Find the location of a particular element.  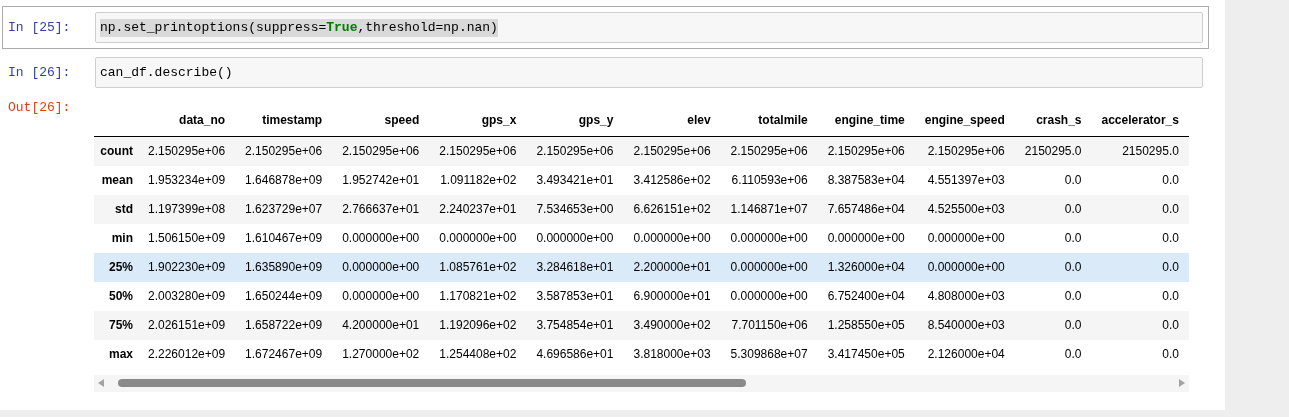

input-prompt: In [26]: is located at coordinates (40, 73).